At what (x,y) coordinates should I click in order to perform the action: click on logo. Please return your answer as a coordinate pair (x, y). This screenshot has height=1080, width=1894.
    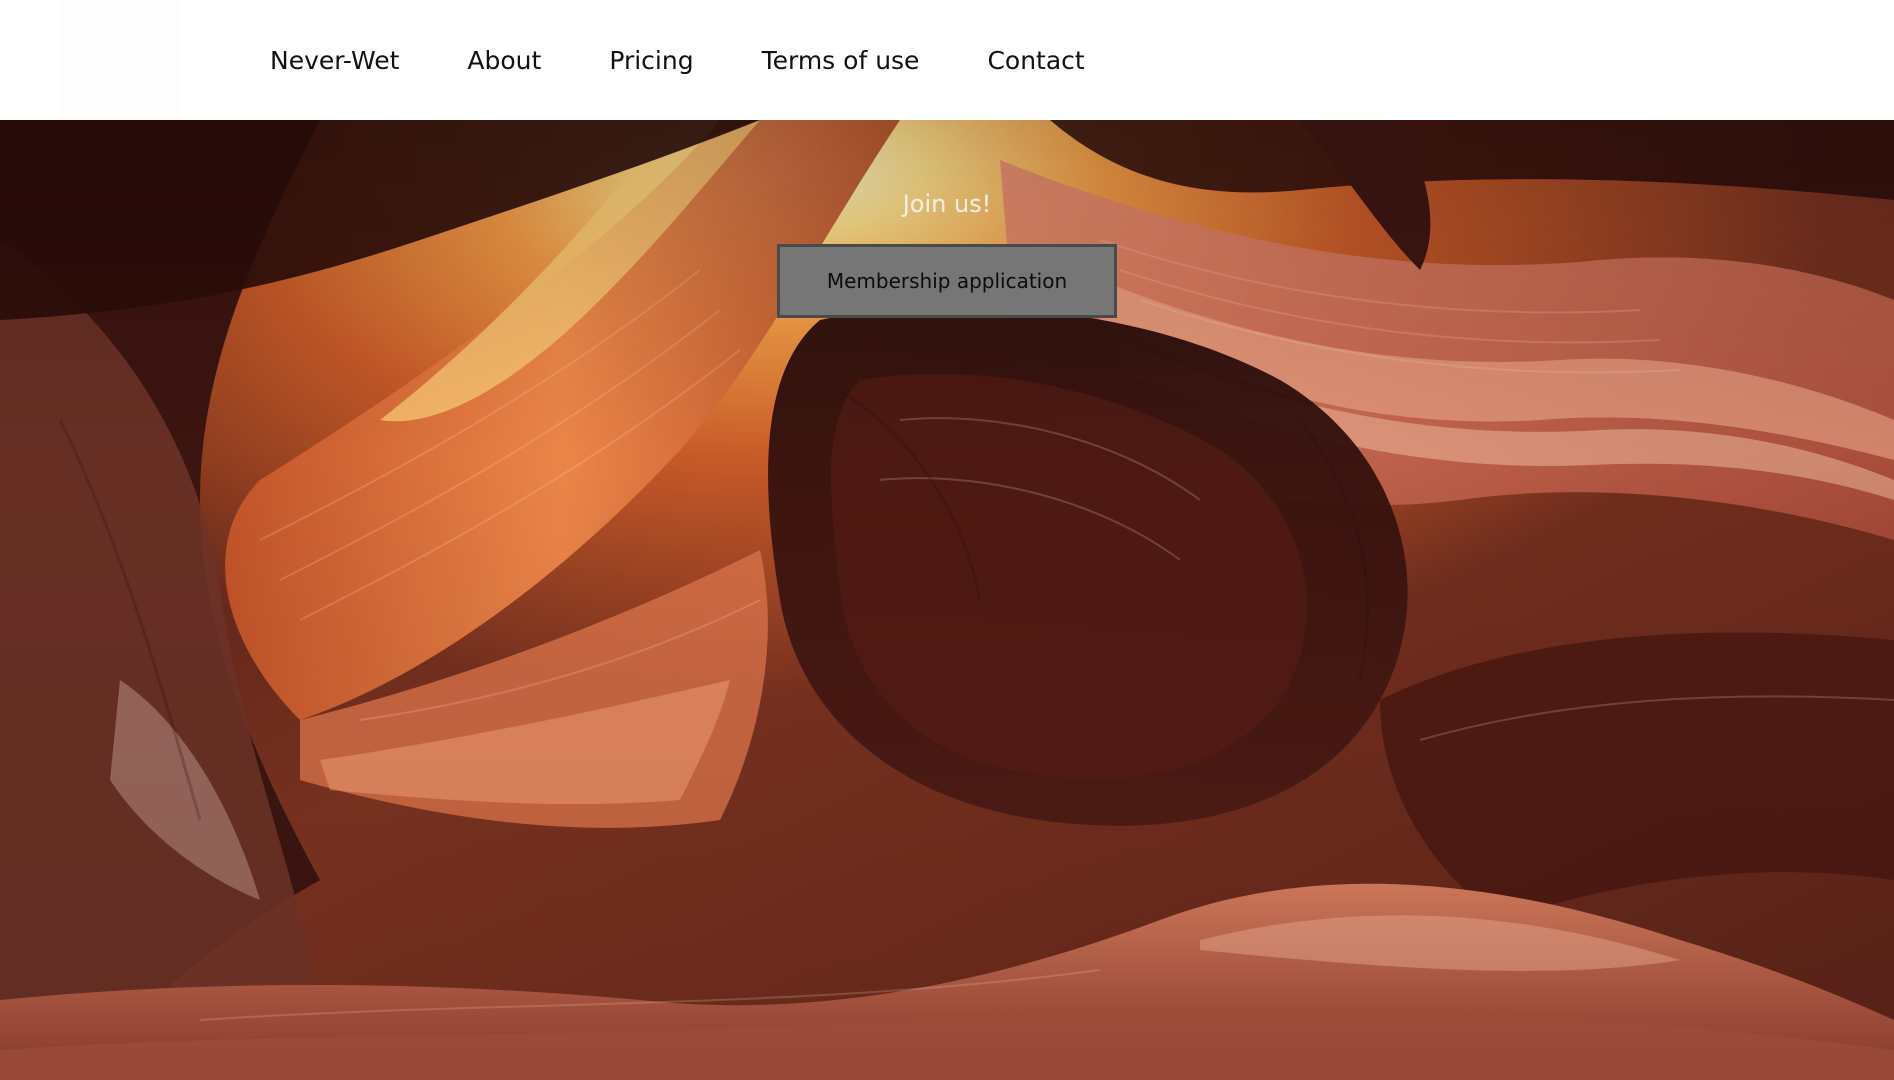
    Looking at the image, I should click on (120, 60).